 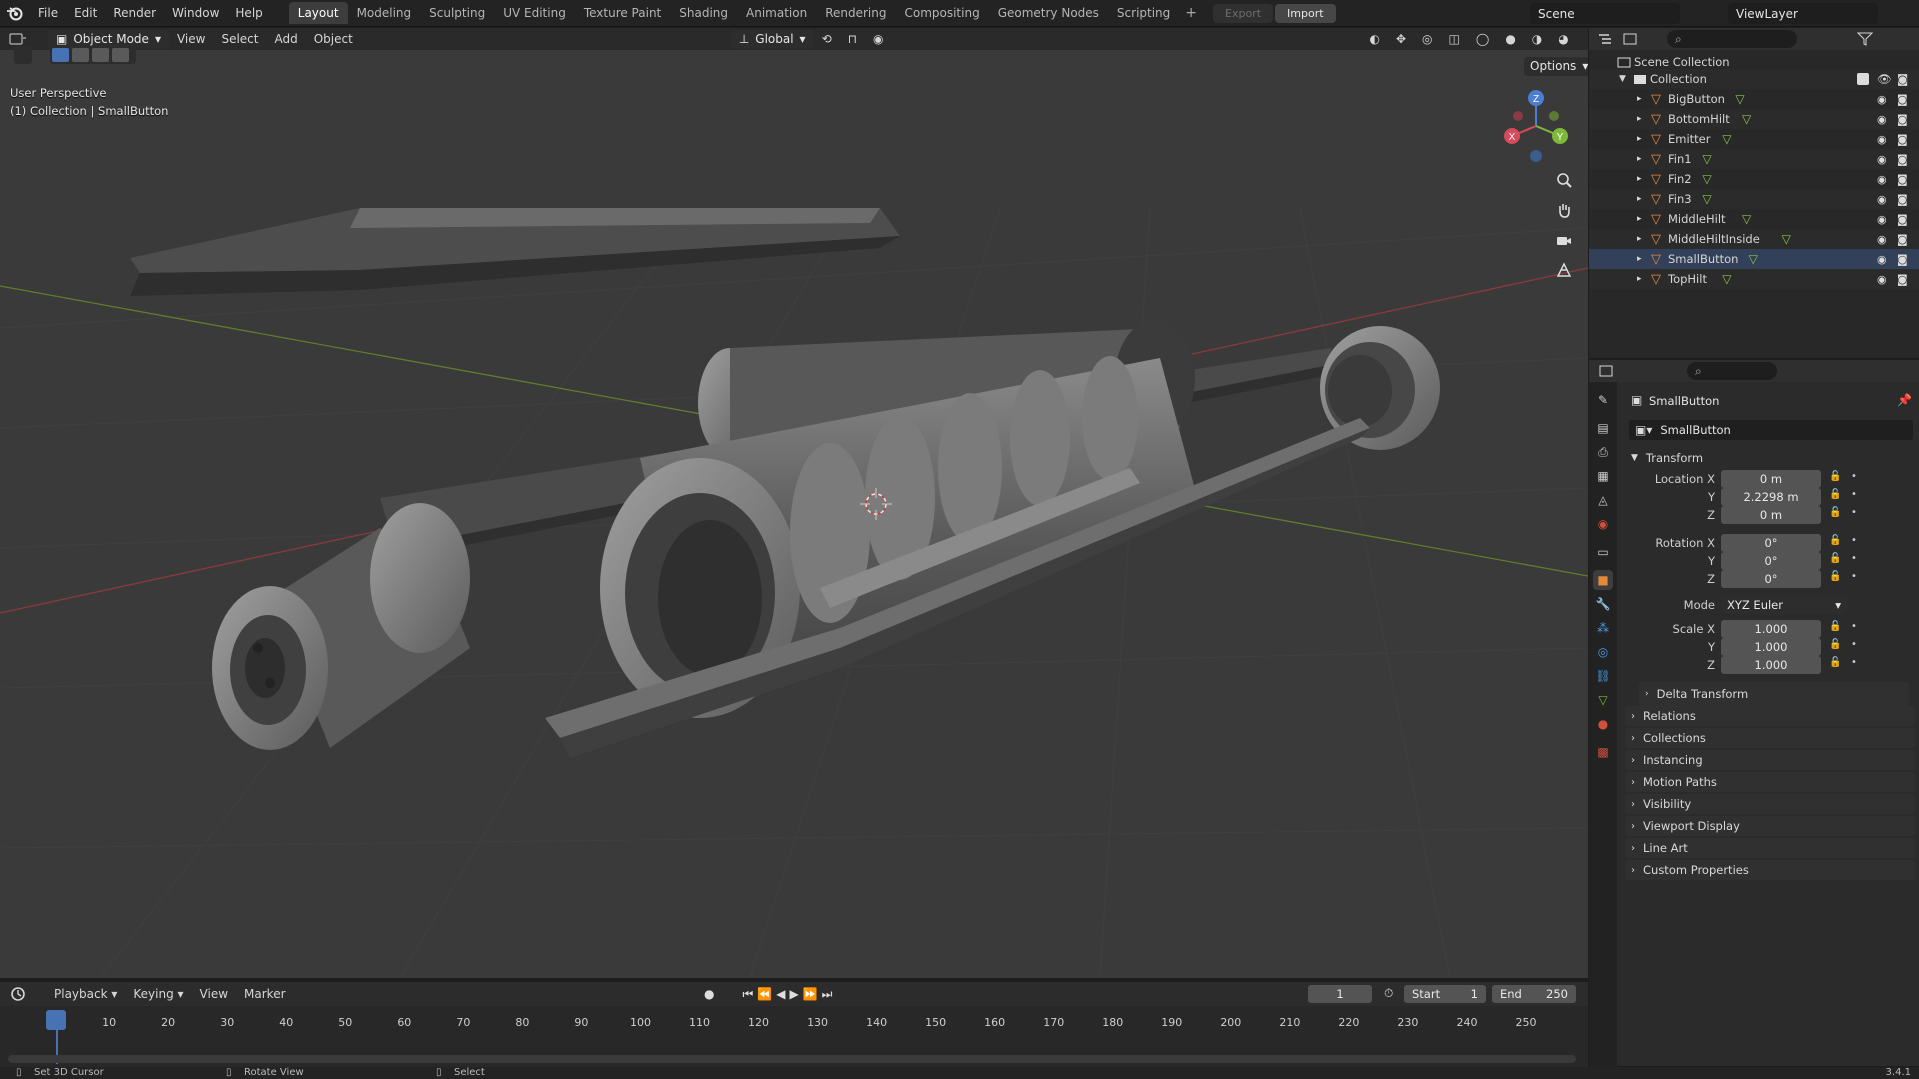 I want to click on menu-file: File, so click(x=48, y=13).